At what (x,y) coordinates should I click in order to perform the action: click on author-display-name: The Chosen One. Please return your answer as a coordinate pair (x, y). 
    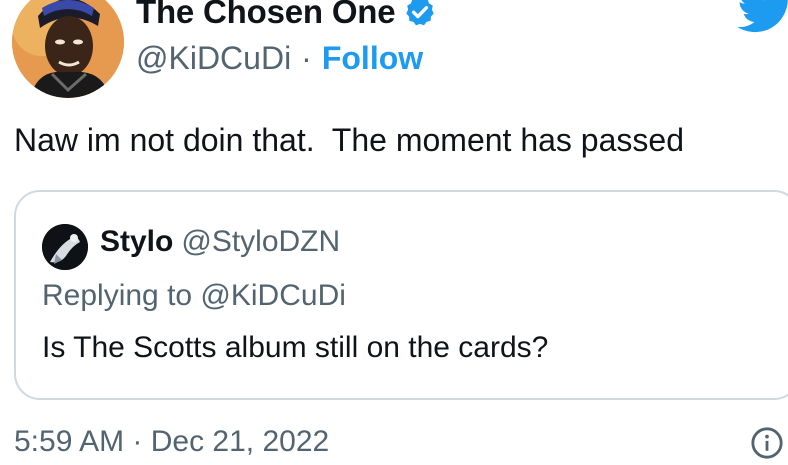
    Looking at the image, I should click on (266, 16).